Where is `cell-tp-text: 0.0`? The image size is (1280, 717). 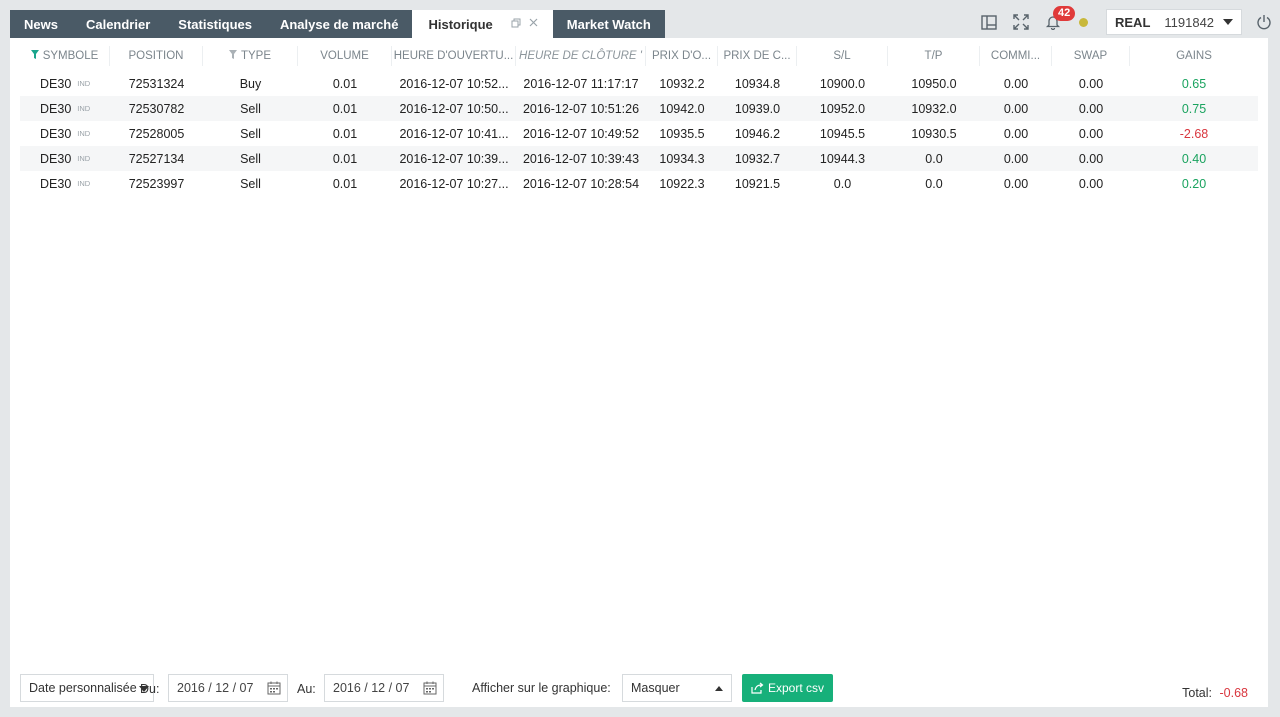 cell-tp-text: 0.0 is located at coordinates (934, 158).